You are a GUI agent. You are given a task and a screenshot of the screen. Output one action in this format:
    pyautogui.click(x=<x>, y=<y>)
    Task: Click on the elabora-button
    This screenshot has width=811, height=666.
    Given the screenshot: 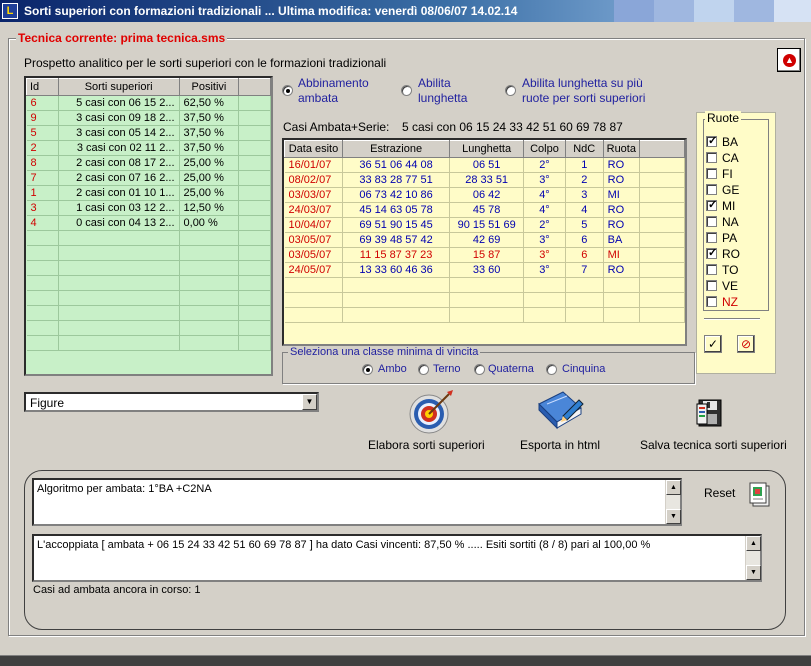 What is the action you would take?
    pyautogui.click(x=431, y=412)
    